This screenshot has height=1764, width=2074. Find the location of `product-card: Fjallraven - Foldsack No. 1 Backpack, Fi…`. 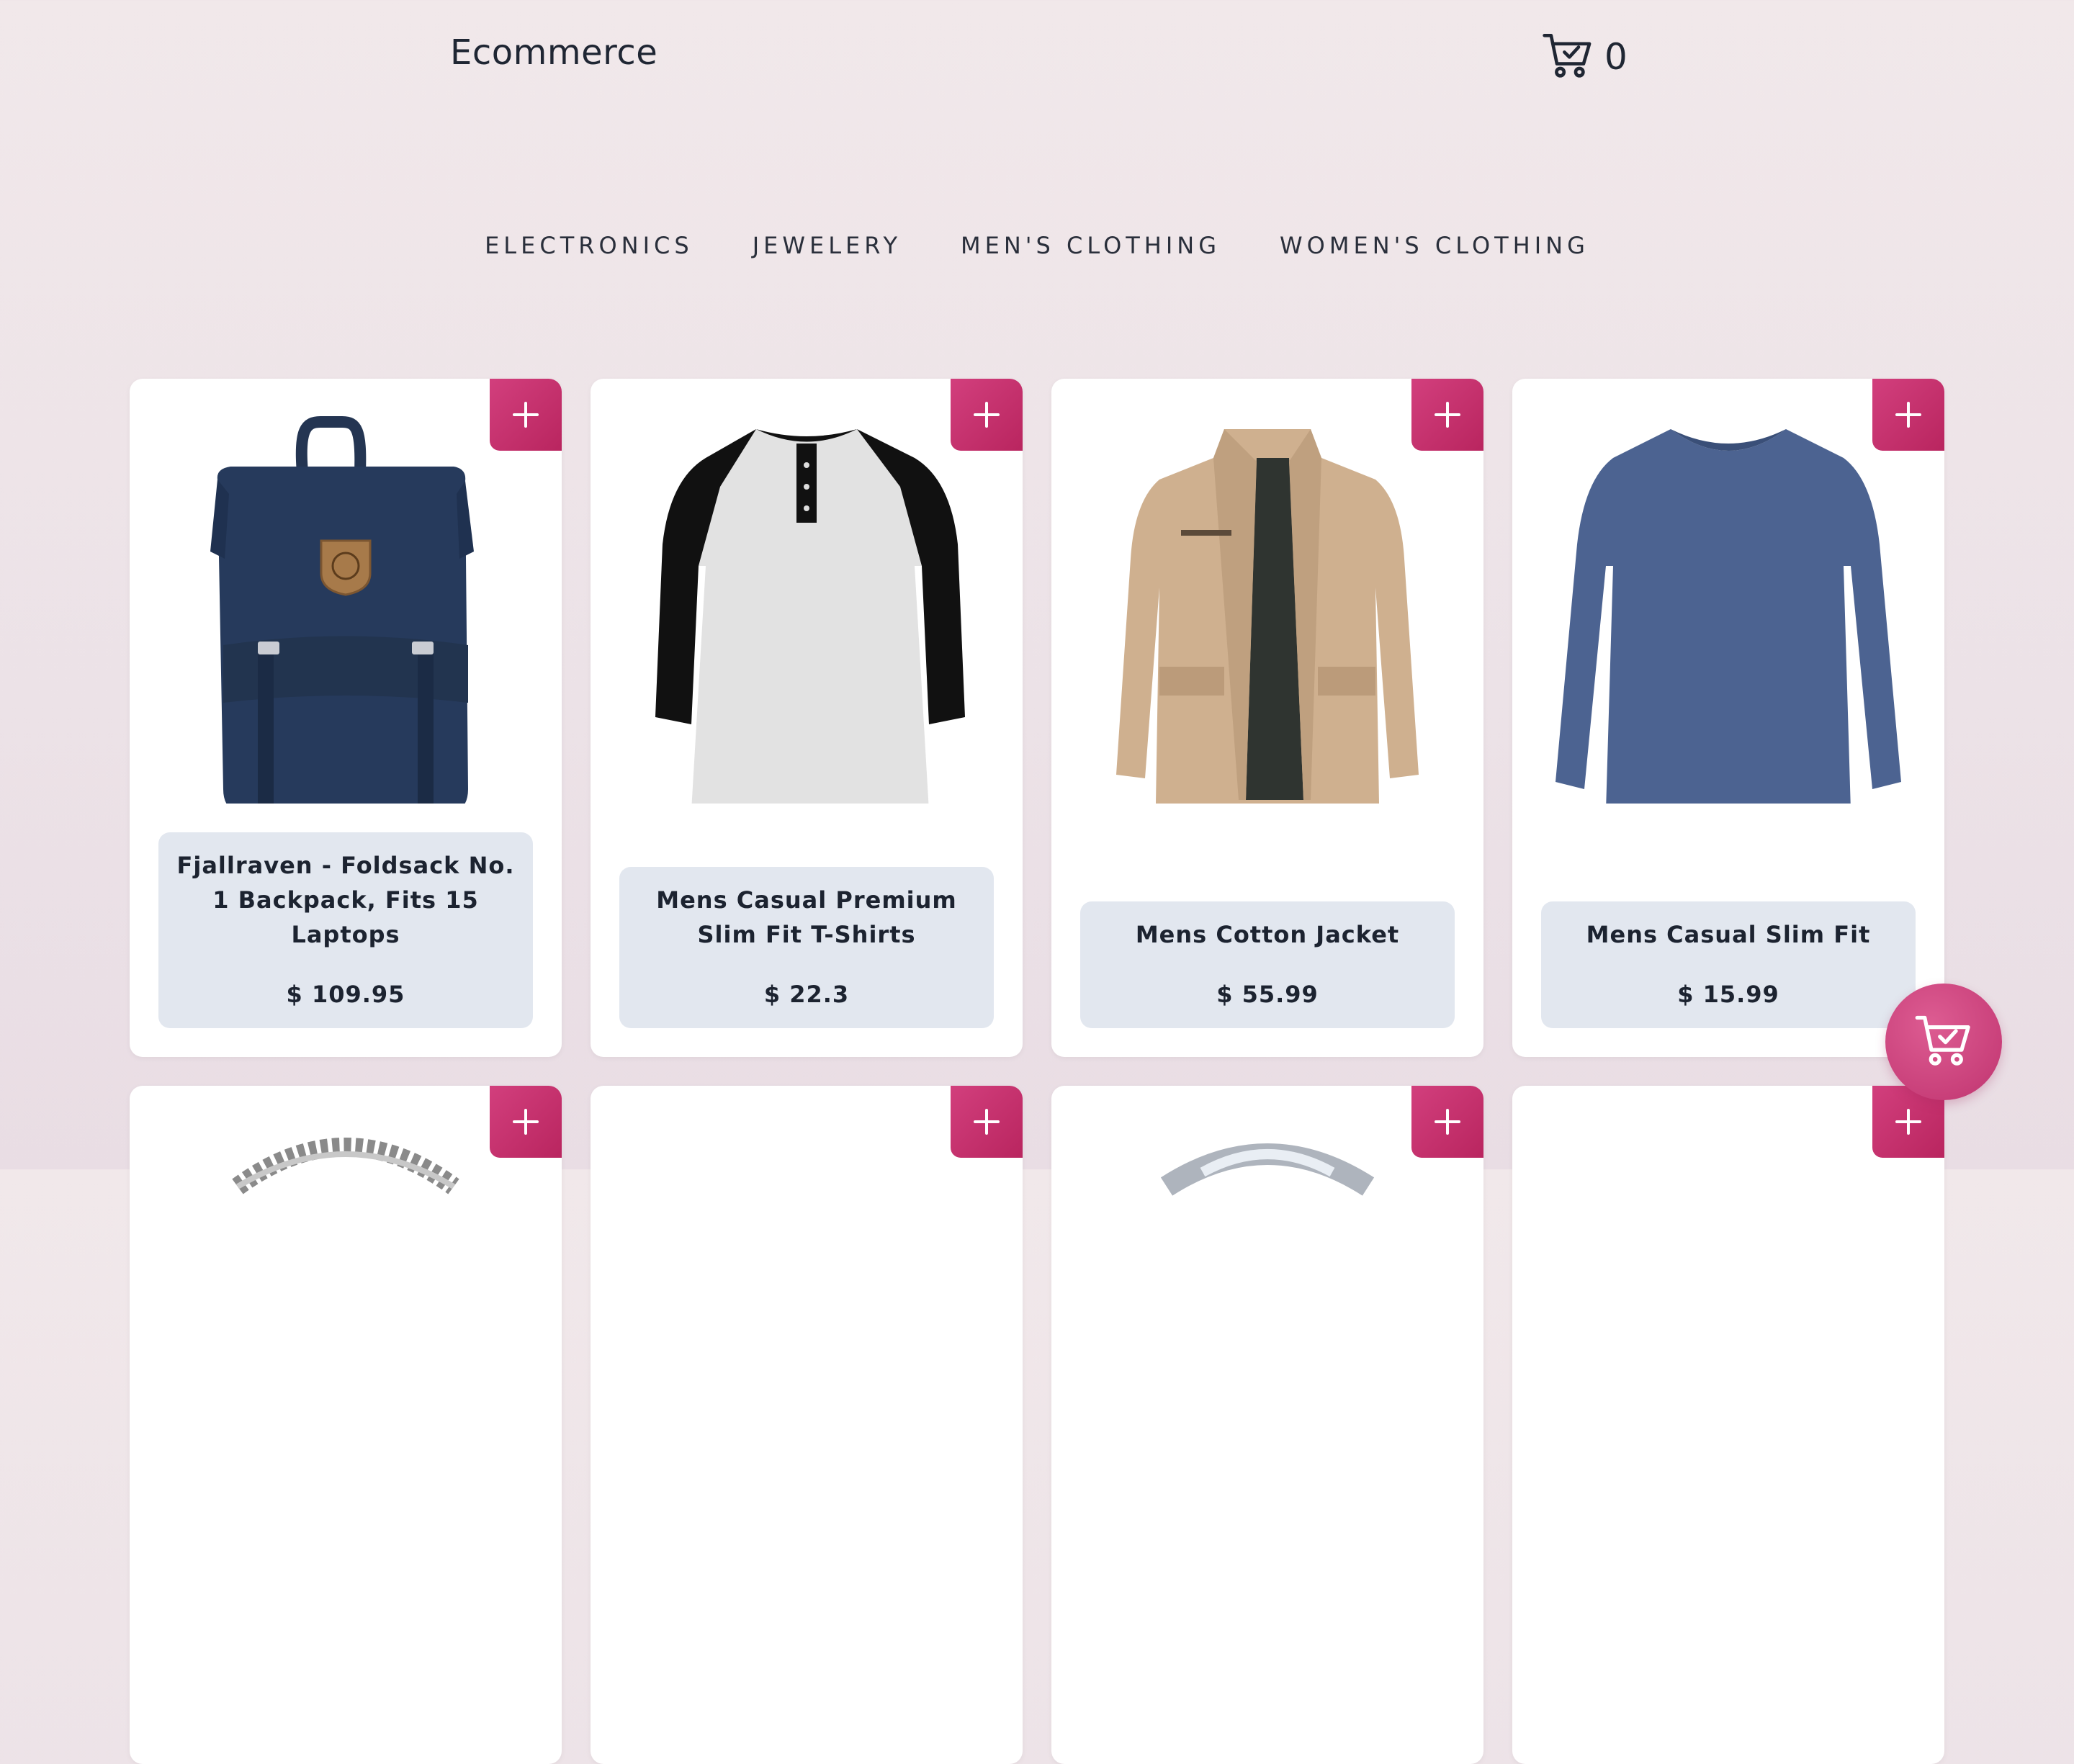

product-card: Fjallraven - Foldsack No. 1 Backpack, Fi… is located at coordinates (346, 718).